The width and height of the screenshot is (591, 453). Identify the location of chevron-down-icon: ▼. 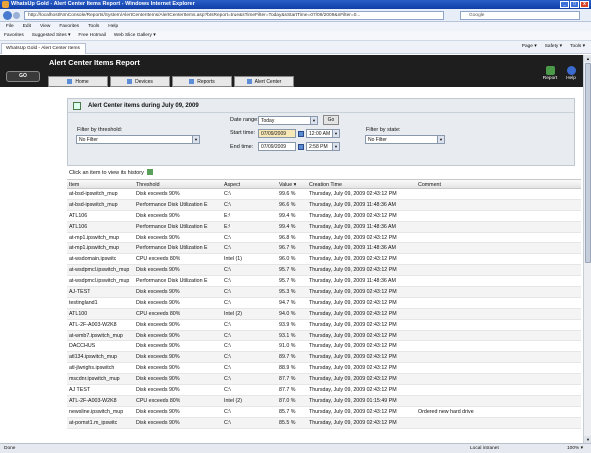
(195, 139).